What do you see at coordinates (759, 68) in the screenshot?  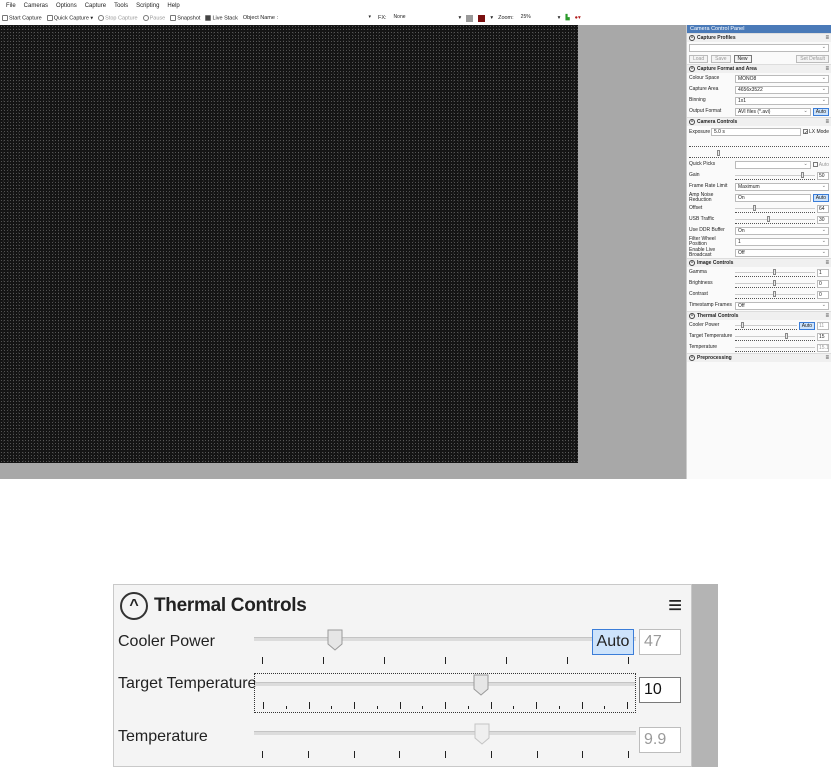 I see `section-capture-format: ^ Capture Format and Area ≡` at bounding box center [759, 68].